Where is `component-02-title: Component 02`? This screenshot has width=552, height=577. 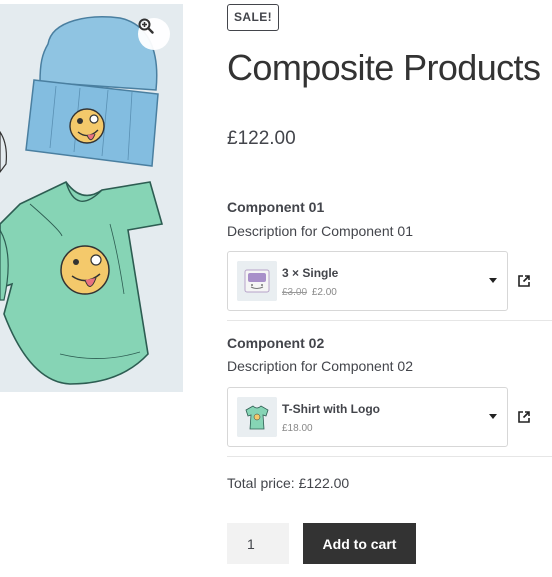
component-02-title: Component 02 is located at coordinates (276, 343).